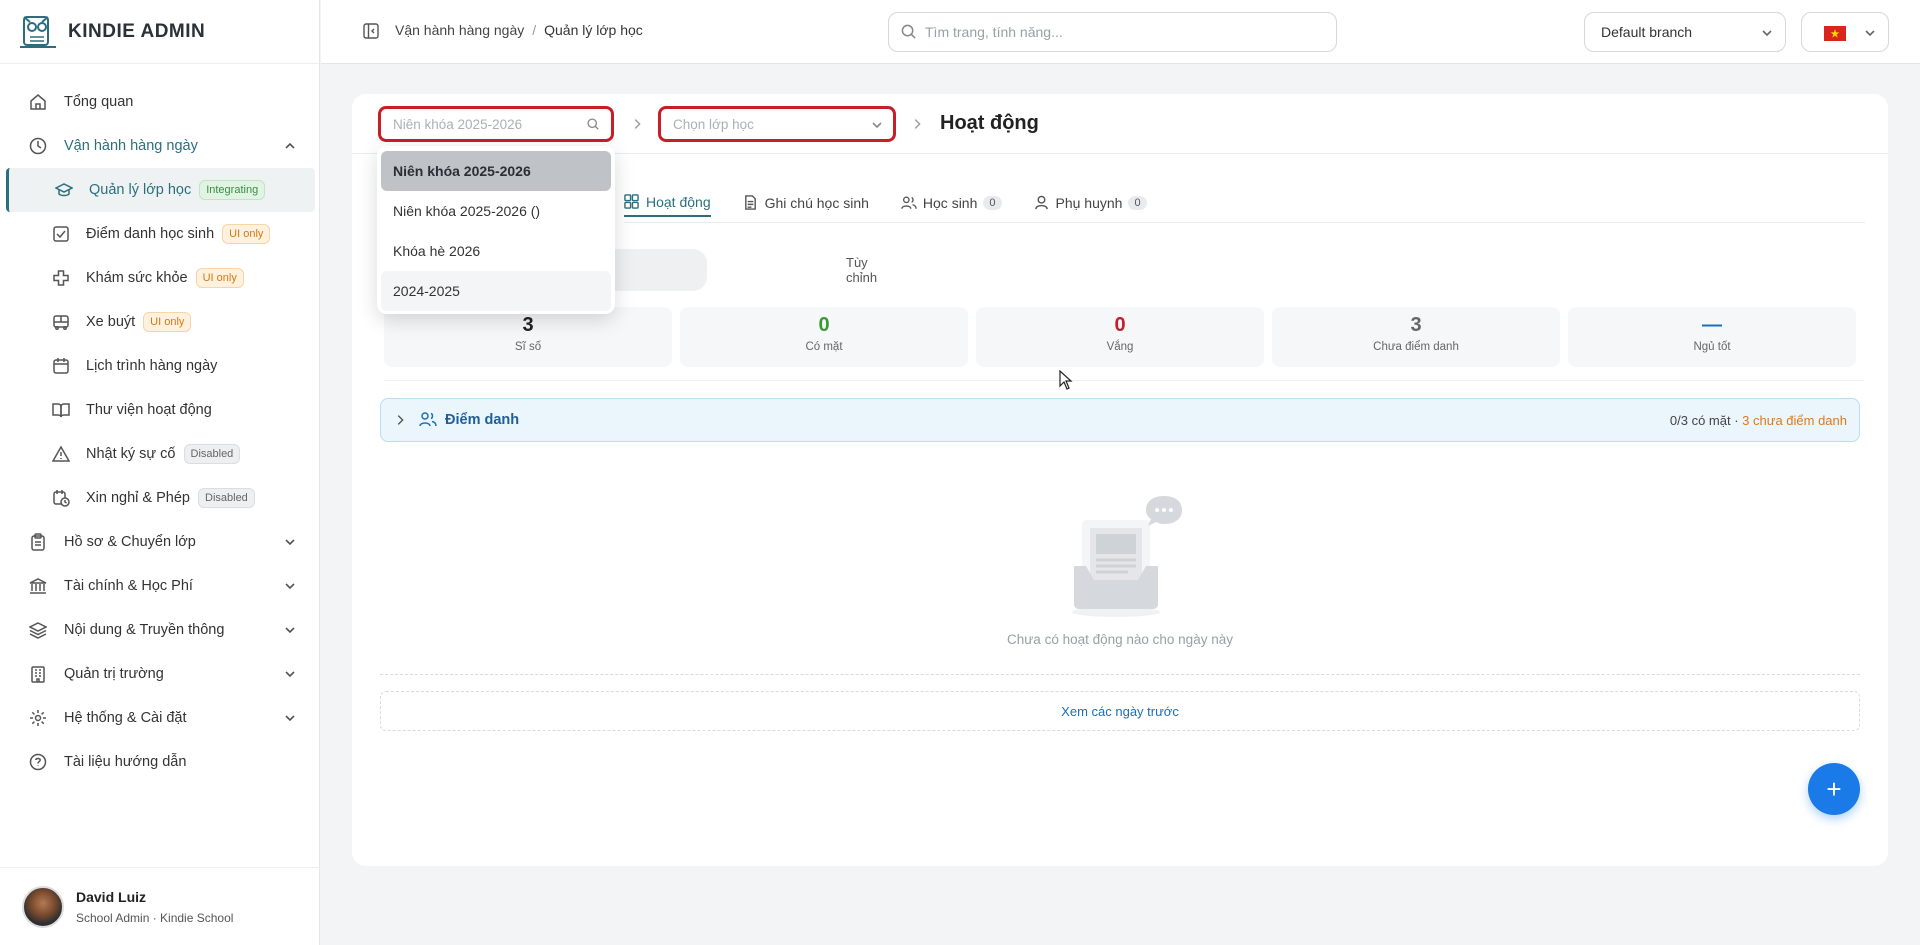 This screenshot has height=945, width=1920. Describe the element at coordinates (38, 762) in the screenshot. I see `help-circle-icon` at that location.